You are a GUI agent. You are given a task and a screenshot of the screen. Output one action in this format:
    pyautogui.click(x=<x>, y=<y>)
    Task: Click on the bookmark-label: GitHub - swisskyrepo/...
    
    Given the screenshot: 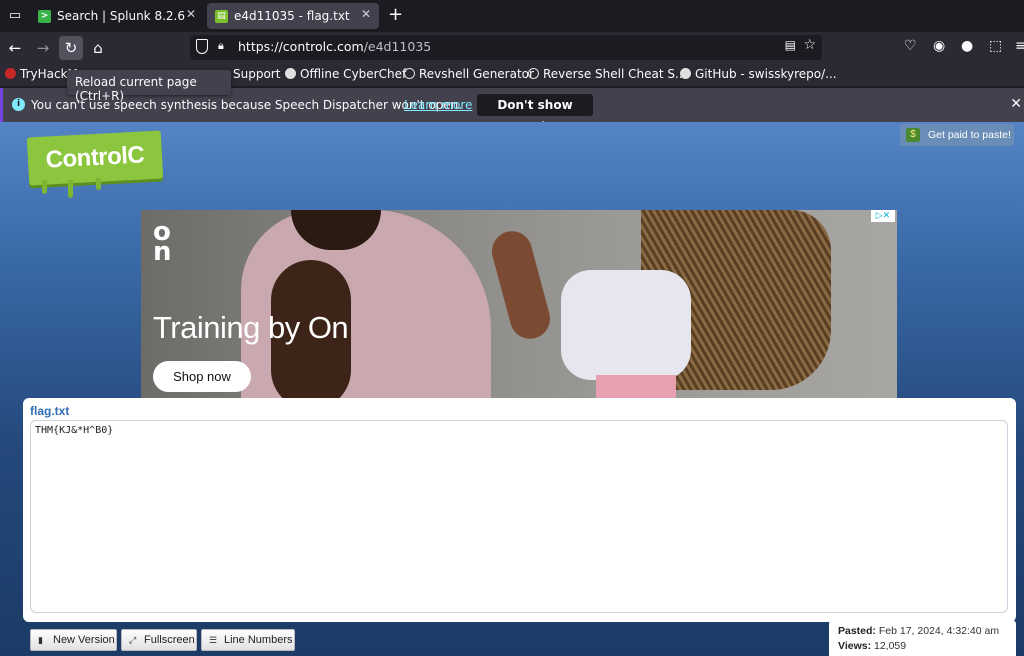 What is the action you would take?
    pyautogui.click(x=766, y=74)
    